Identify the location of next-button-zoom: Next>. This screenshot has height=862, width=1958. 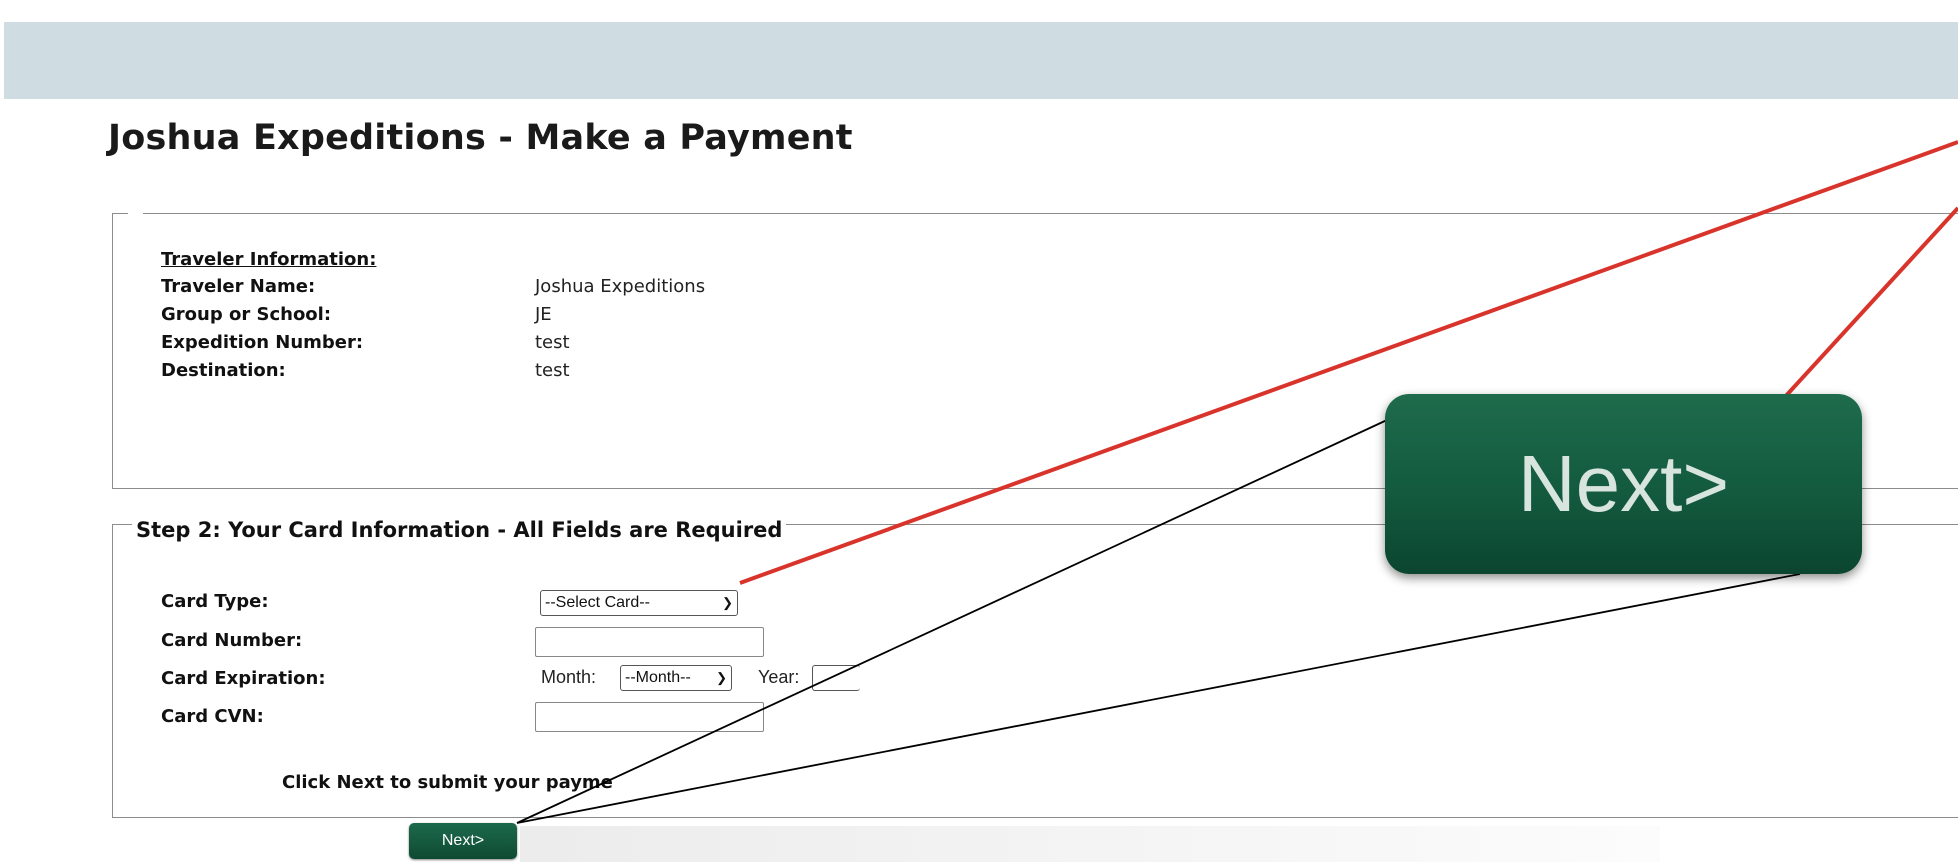
(1623, 484).